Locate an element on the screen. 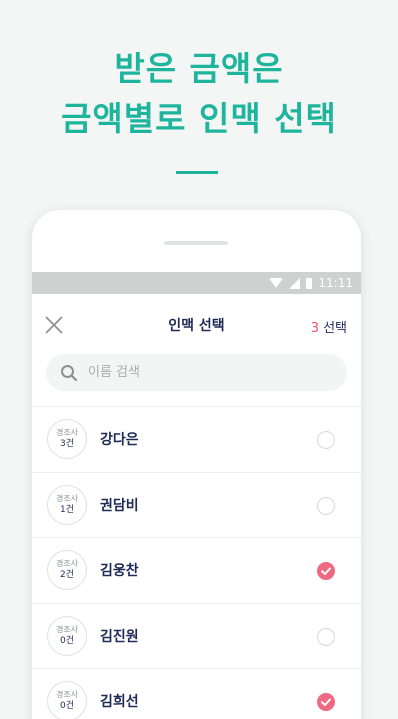 Image resolution: width=398 pixels, height=719 pixels. contact-row: 경조사 0건 김진원 is located at coordinates (196, 635).